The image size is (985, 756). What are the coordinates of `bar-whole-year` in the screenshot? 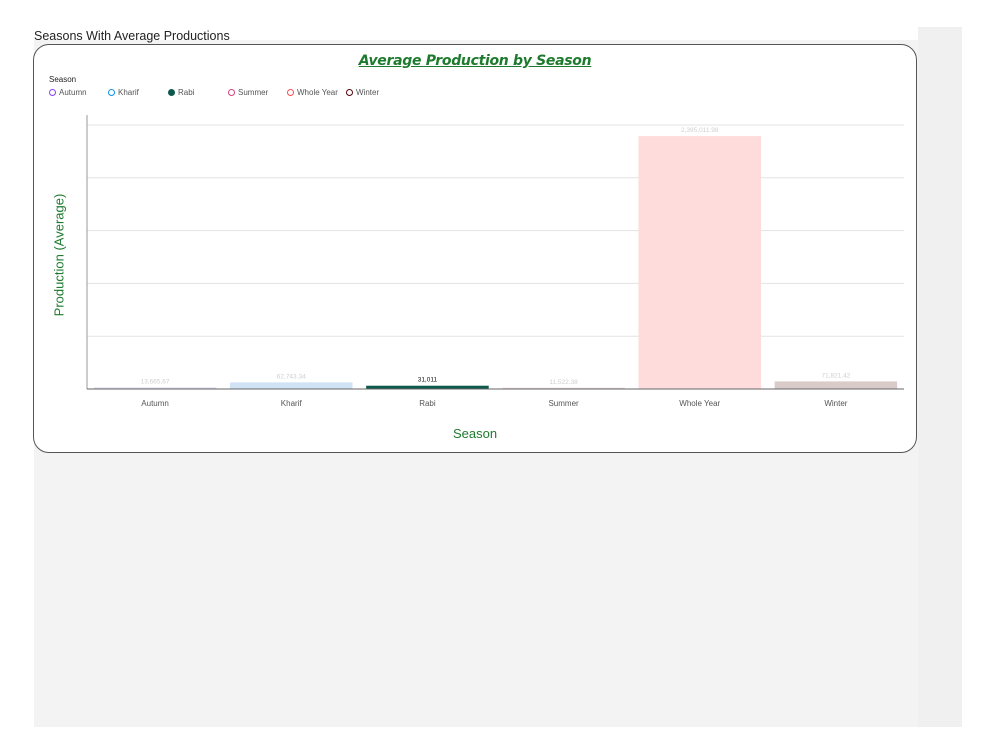 It's located at (700, 262).